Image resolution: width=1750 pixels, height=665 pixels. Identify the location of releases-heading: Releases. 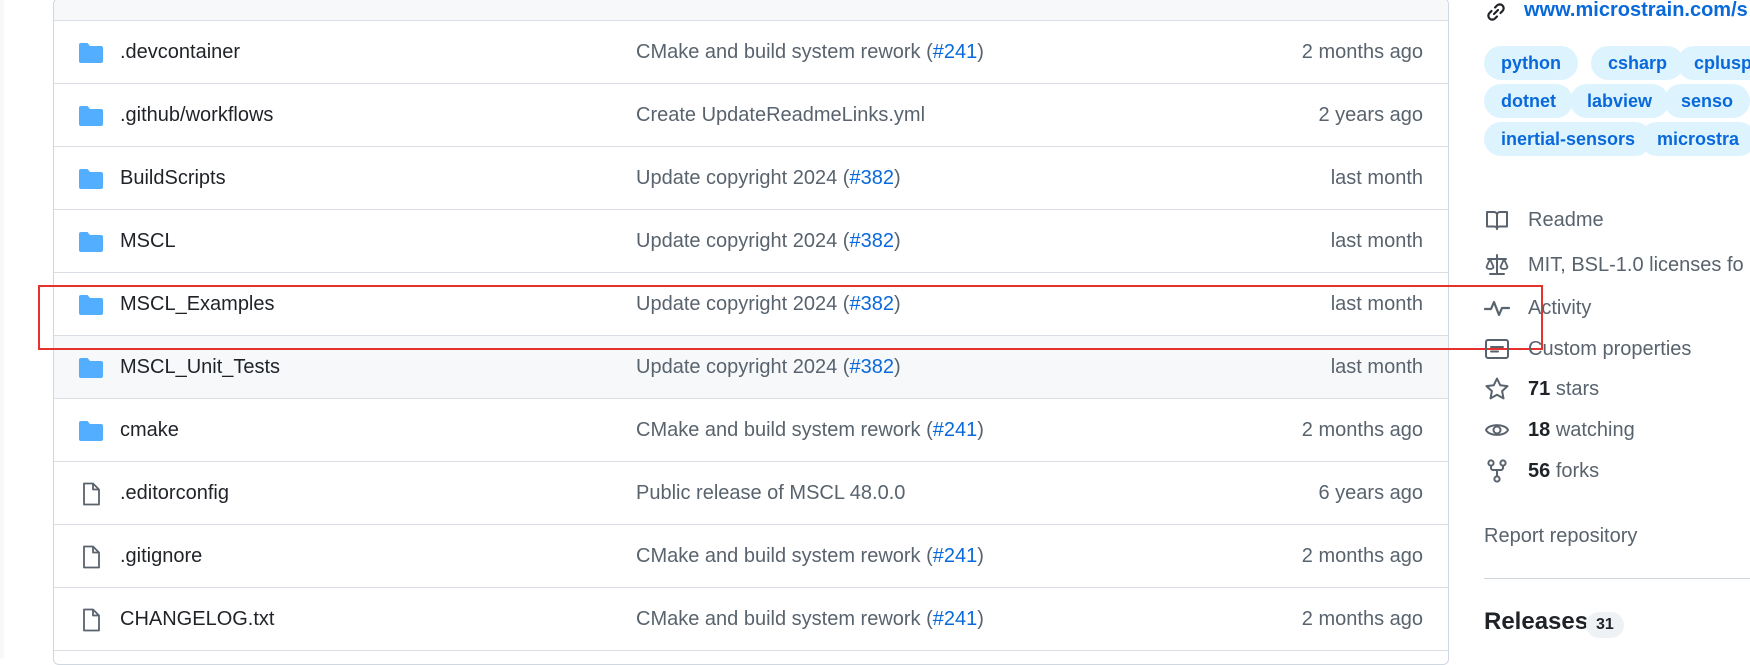
(1536, 622).